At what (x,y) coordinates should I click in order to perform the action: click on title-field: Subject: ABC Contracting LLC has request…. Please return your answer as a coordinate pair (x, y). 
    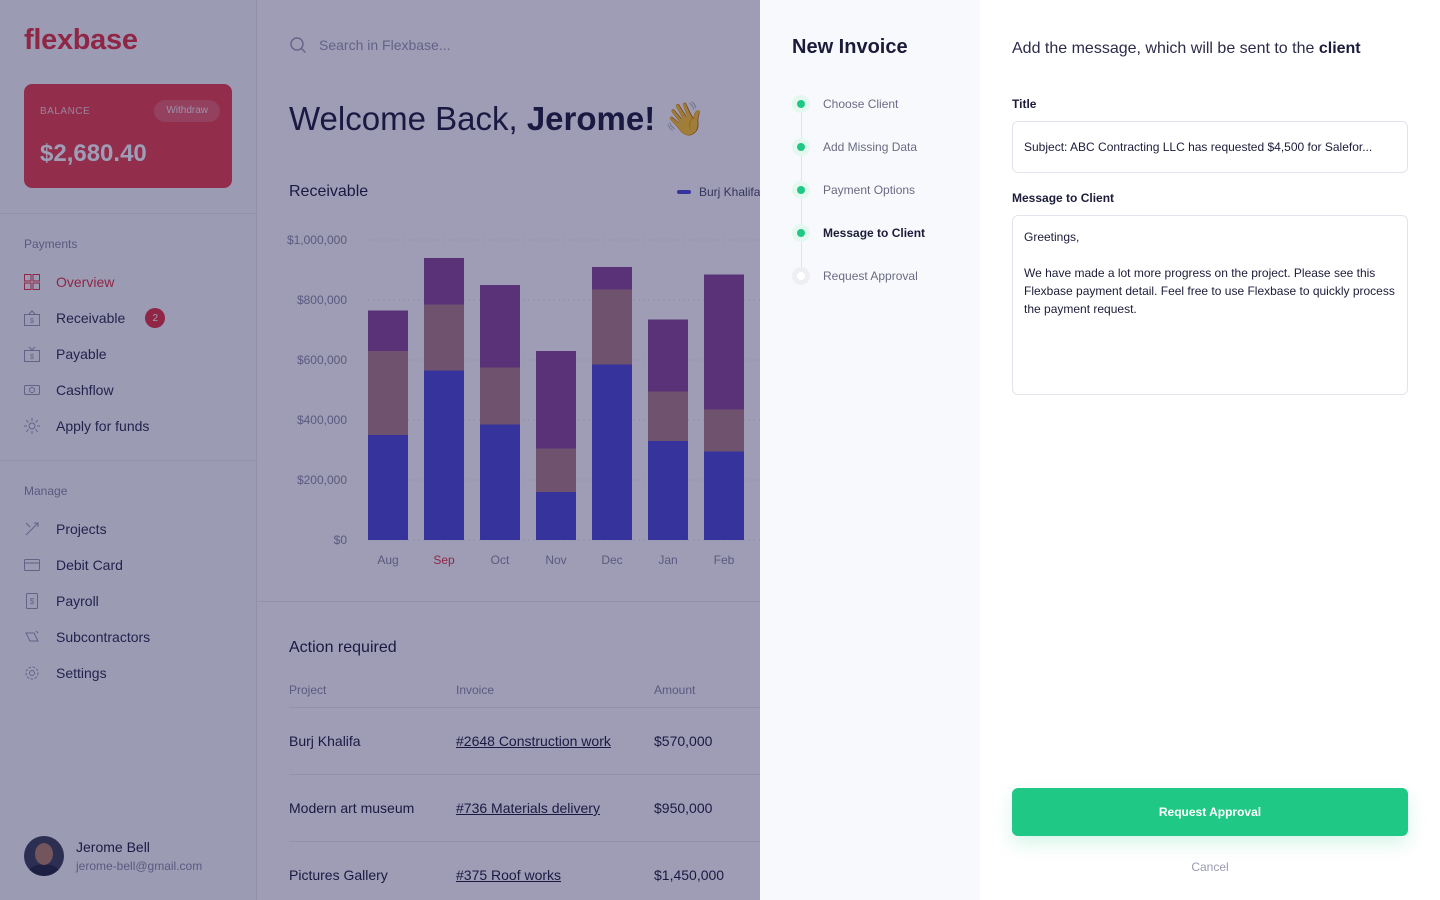
    Looking at the image, I should click on (1210, 147).